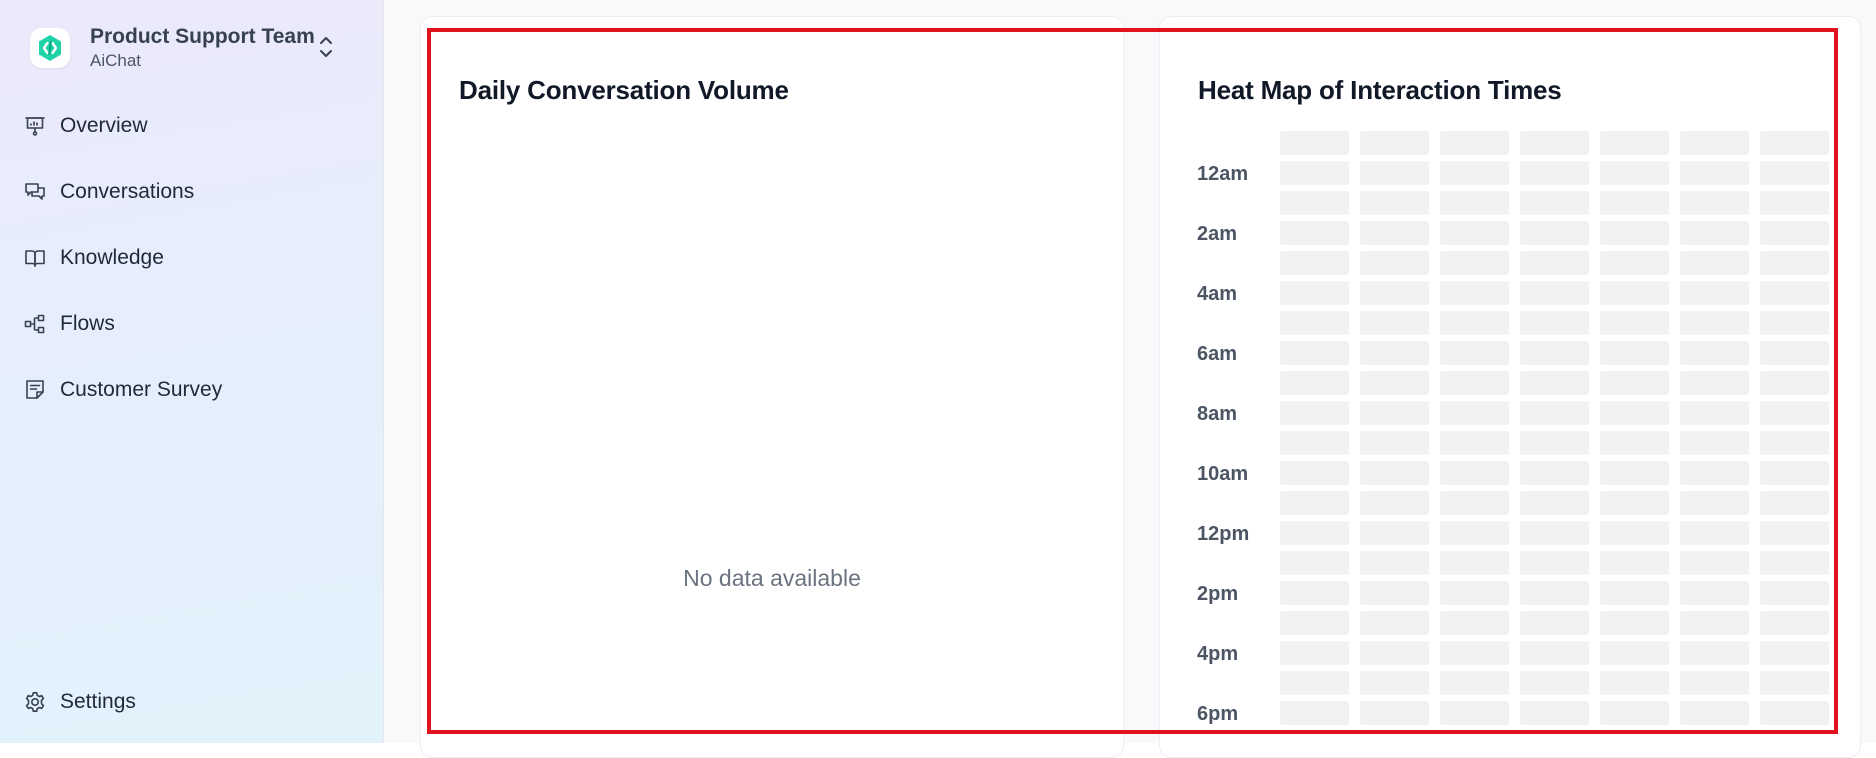 The image size is (1876, 758). What do you see at coordinates (35, 126) in the screenshot?
I see `presentation-icon` at bounding box center [35, 126].